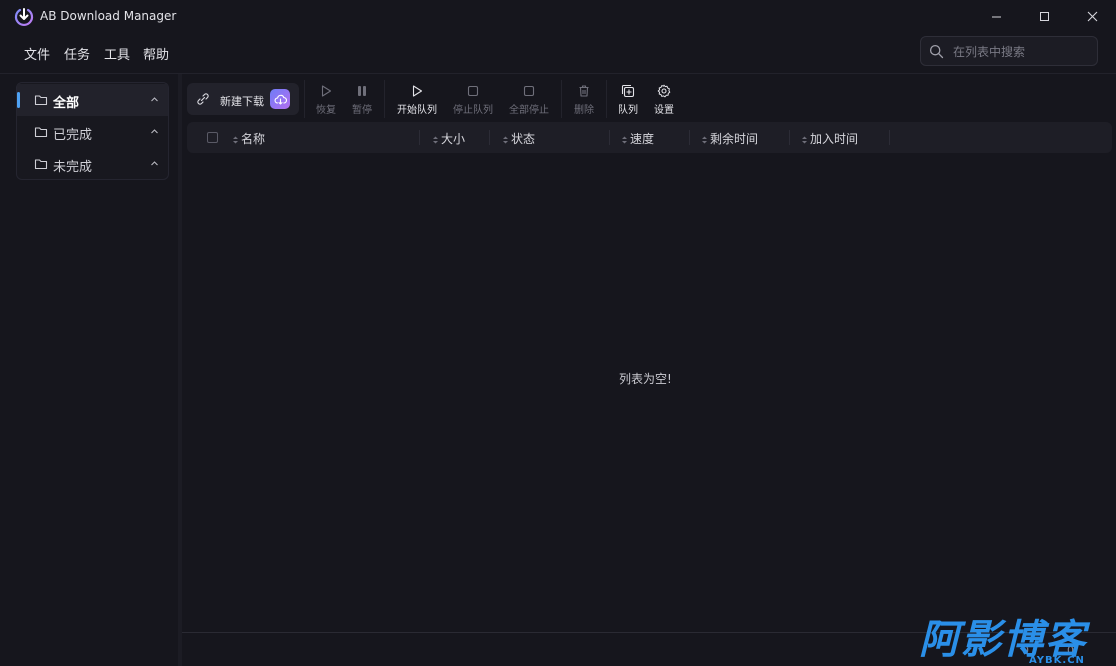 The image size is (1116, 666). Describe the element at coordinates (77, 53) in the screenshot. I see `menu-tasks: 任务` at that location.